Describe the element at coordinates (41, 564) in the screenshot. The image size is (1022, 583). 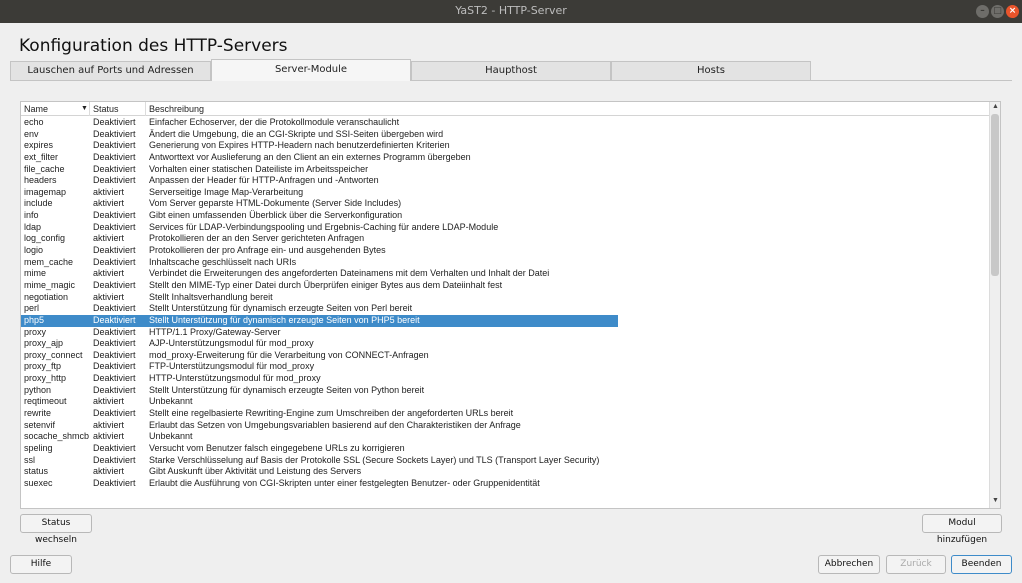
I see `help-button: Hilfe` at that location.